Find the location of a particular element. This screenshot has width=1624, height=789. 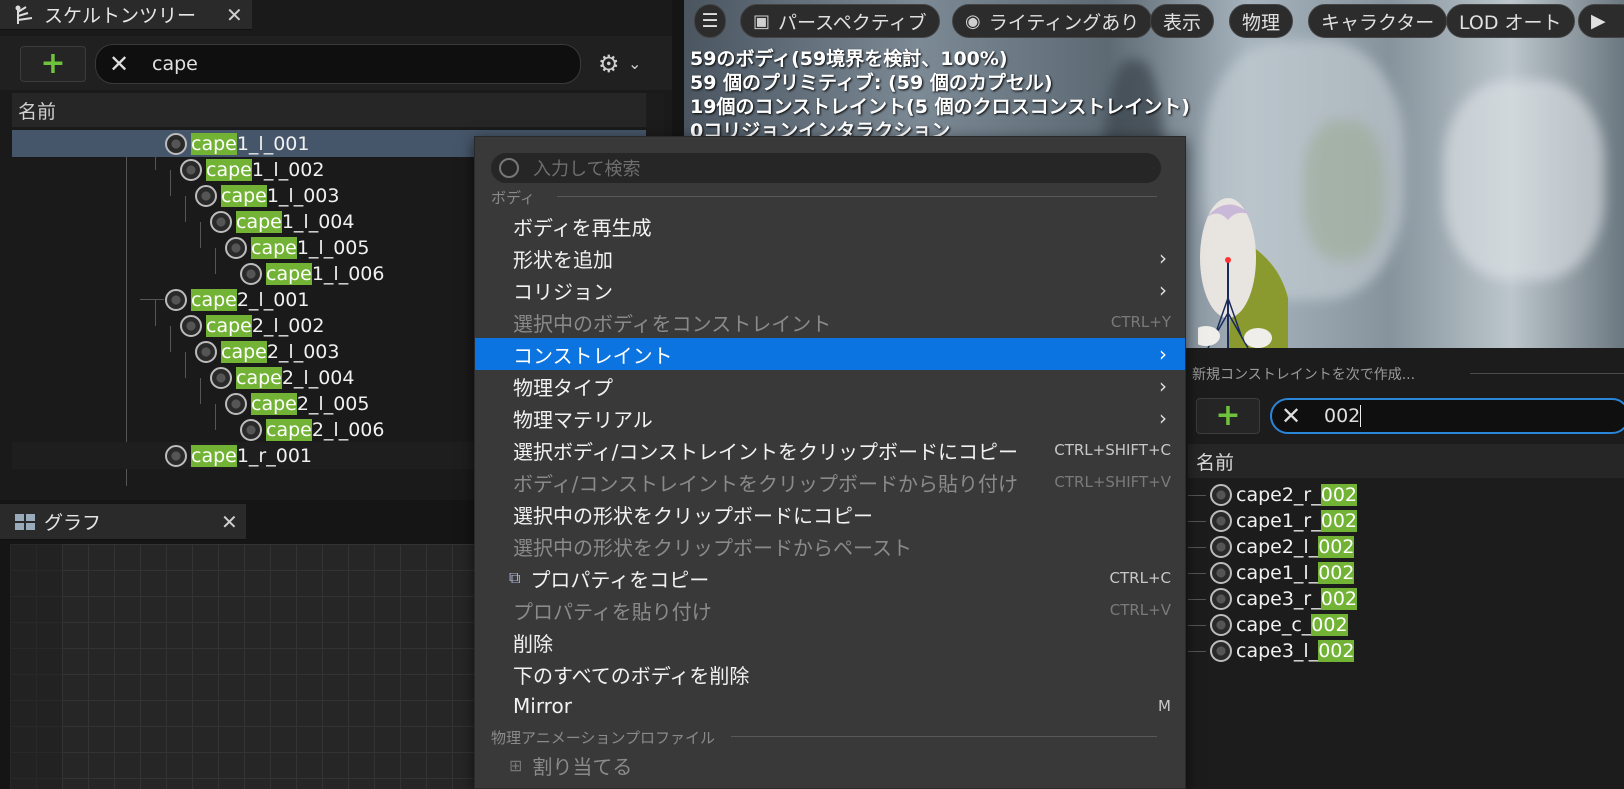

viewport-menu-button: ☰ is located at coordinates (710, 21).